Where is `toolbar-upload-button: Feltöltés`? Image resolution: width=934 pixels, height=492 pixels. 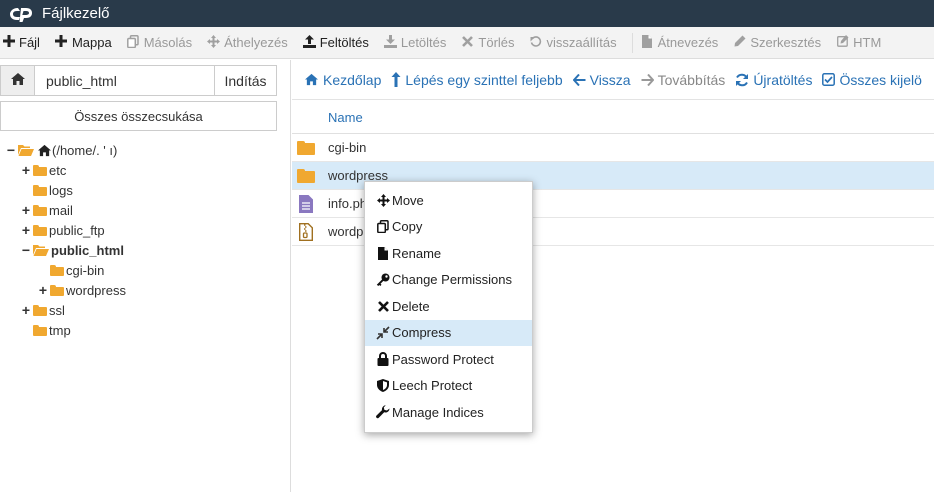 toolbar-upload-button: Feltöltés is located at coordinates (340, 42).